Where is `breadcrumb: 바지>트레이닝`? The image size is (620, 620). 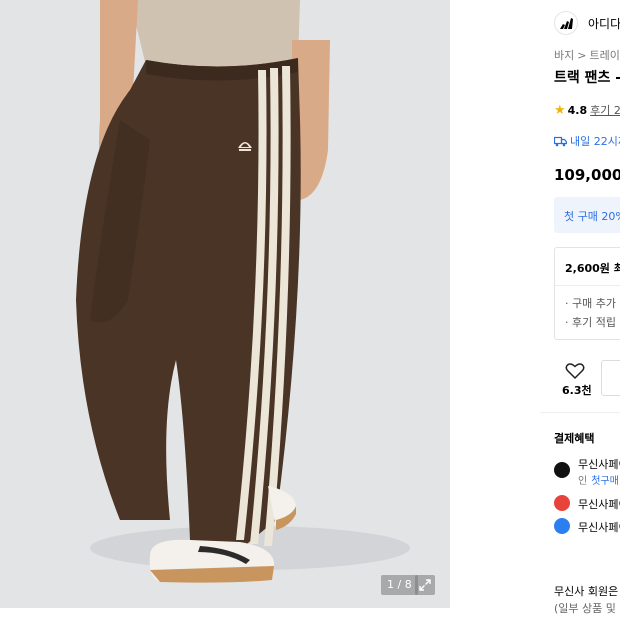
breadcrumb: 바지>트레이닝 is located at coordinates (587, 55).